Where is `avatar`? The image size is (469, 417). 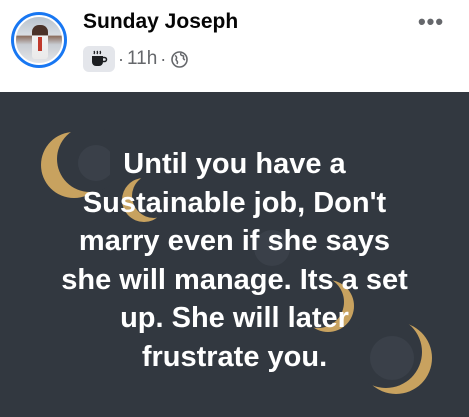
avatar is located at coordinates (39, 40).